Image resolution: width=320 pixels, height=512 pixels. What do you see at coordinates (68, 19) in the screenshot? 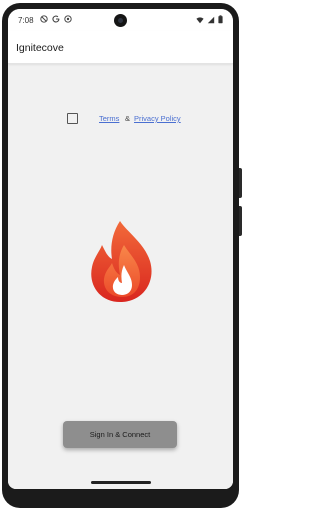
I see `app-notification-icon` at bounding box center [68, 19].